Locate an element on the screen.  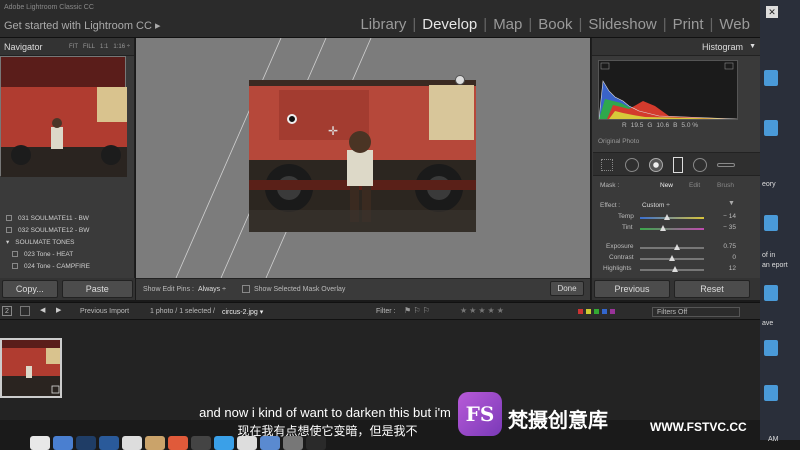
preset-item: 032 SOULMATE12 - BW is located at coordinates (67, 230).